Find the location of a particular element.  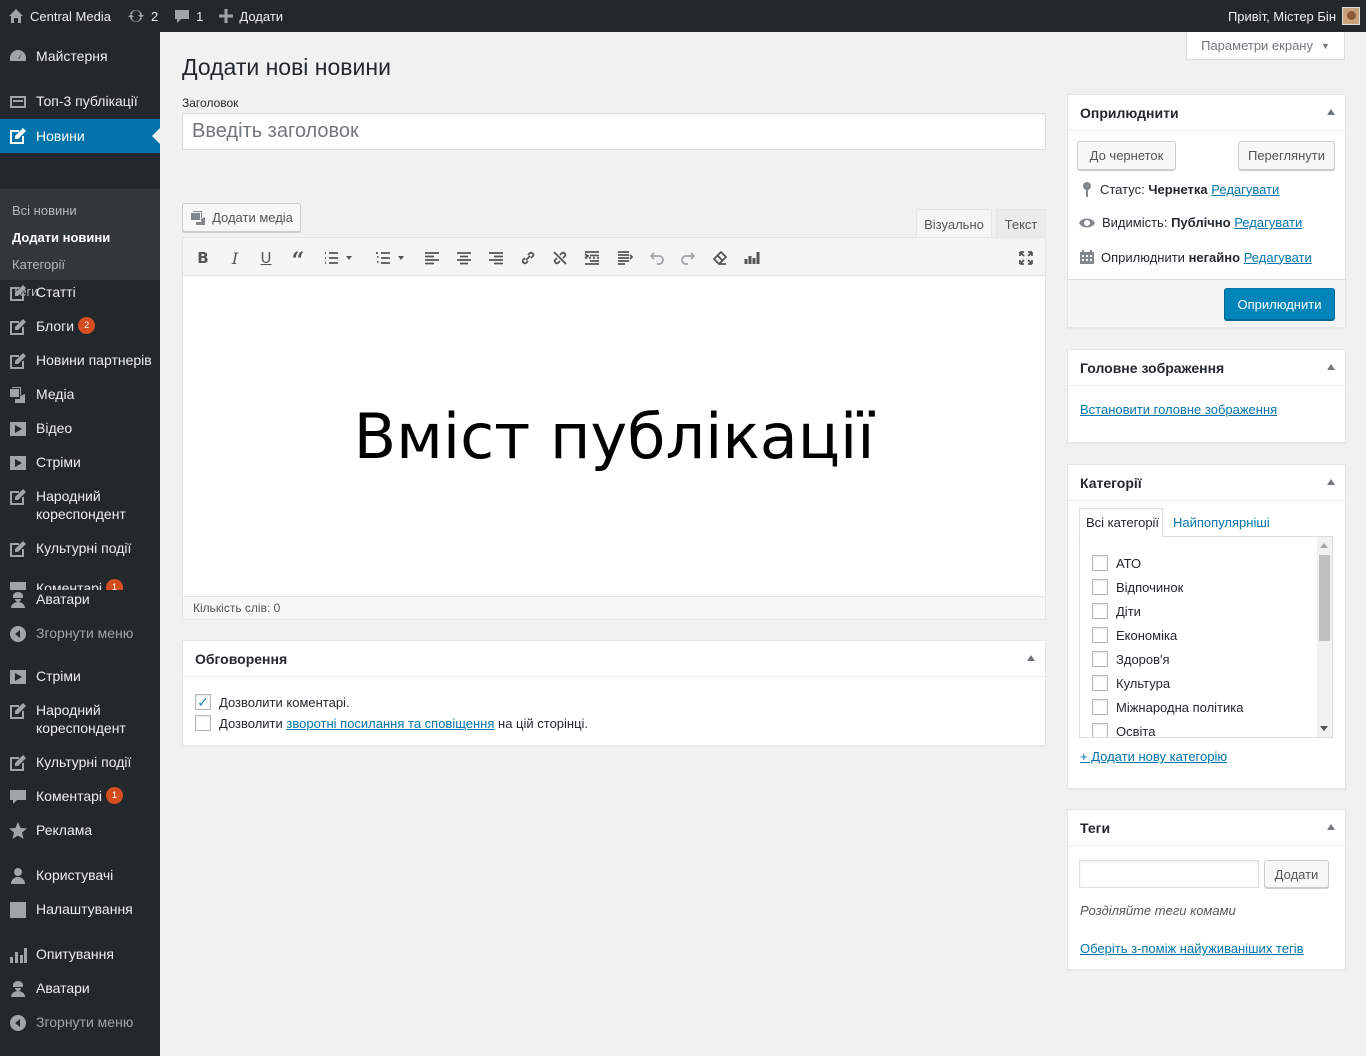

category-item: Відпочинок is located at coordinates (1137, 587).